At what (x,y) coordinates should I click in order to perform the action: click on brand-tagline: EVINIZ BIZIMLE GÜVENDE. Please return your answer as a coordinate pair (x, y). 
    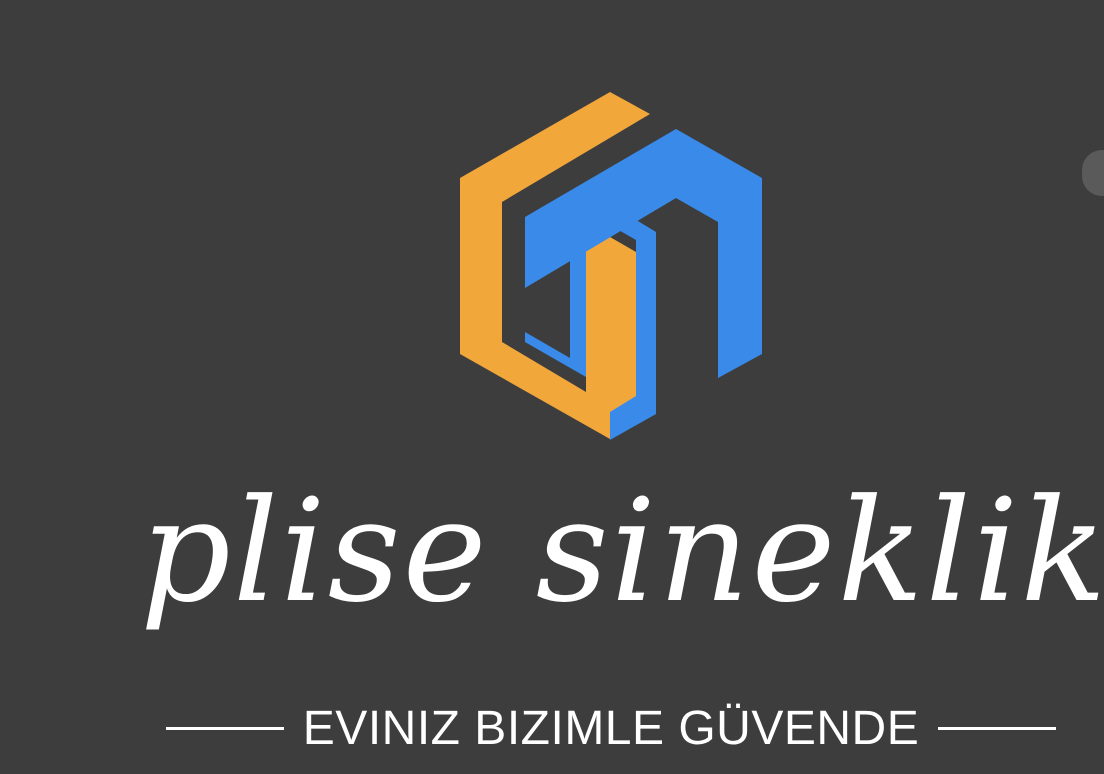
    Looking at the image, I should click on (611, 728).